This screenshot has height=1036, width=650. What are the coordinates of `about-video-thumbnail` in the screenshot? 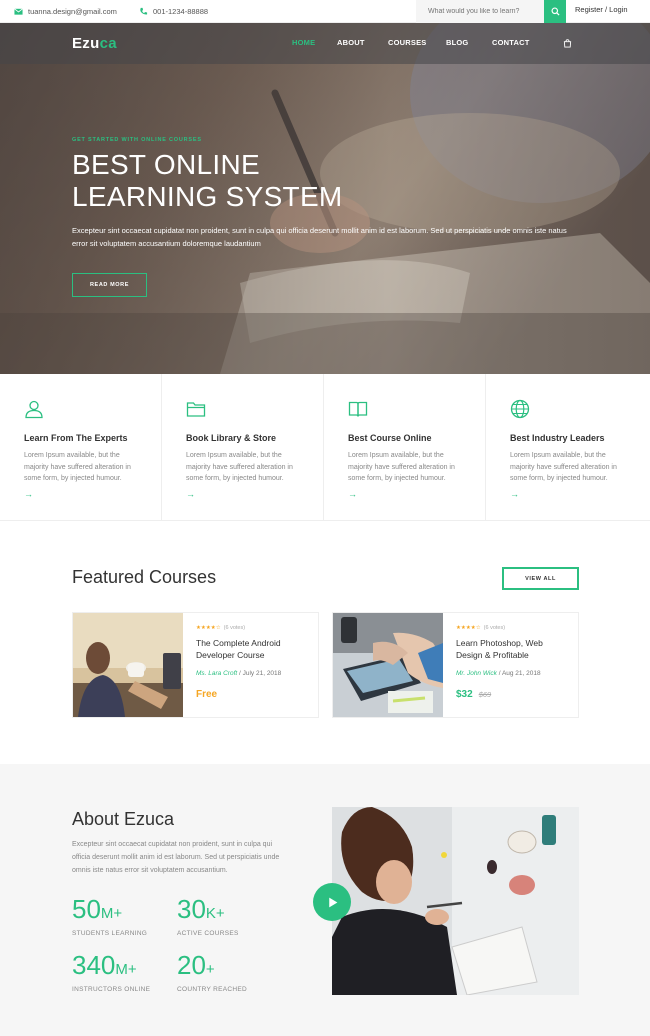 It's located at (455, 901).